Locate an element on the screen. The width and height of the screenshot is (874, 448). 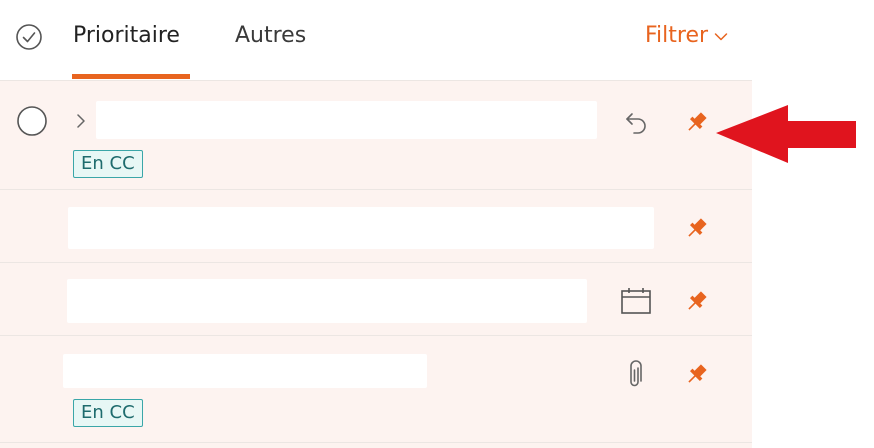
filter-button: Filtrer is located at coordinates (686, 36).